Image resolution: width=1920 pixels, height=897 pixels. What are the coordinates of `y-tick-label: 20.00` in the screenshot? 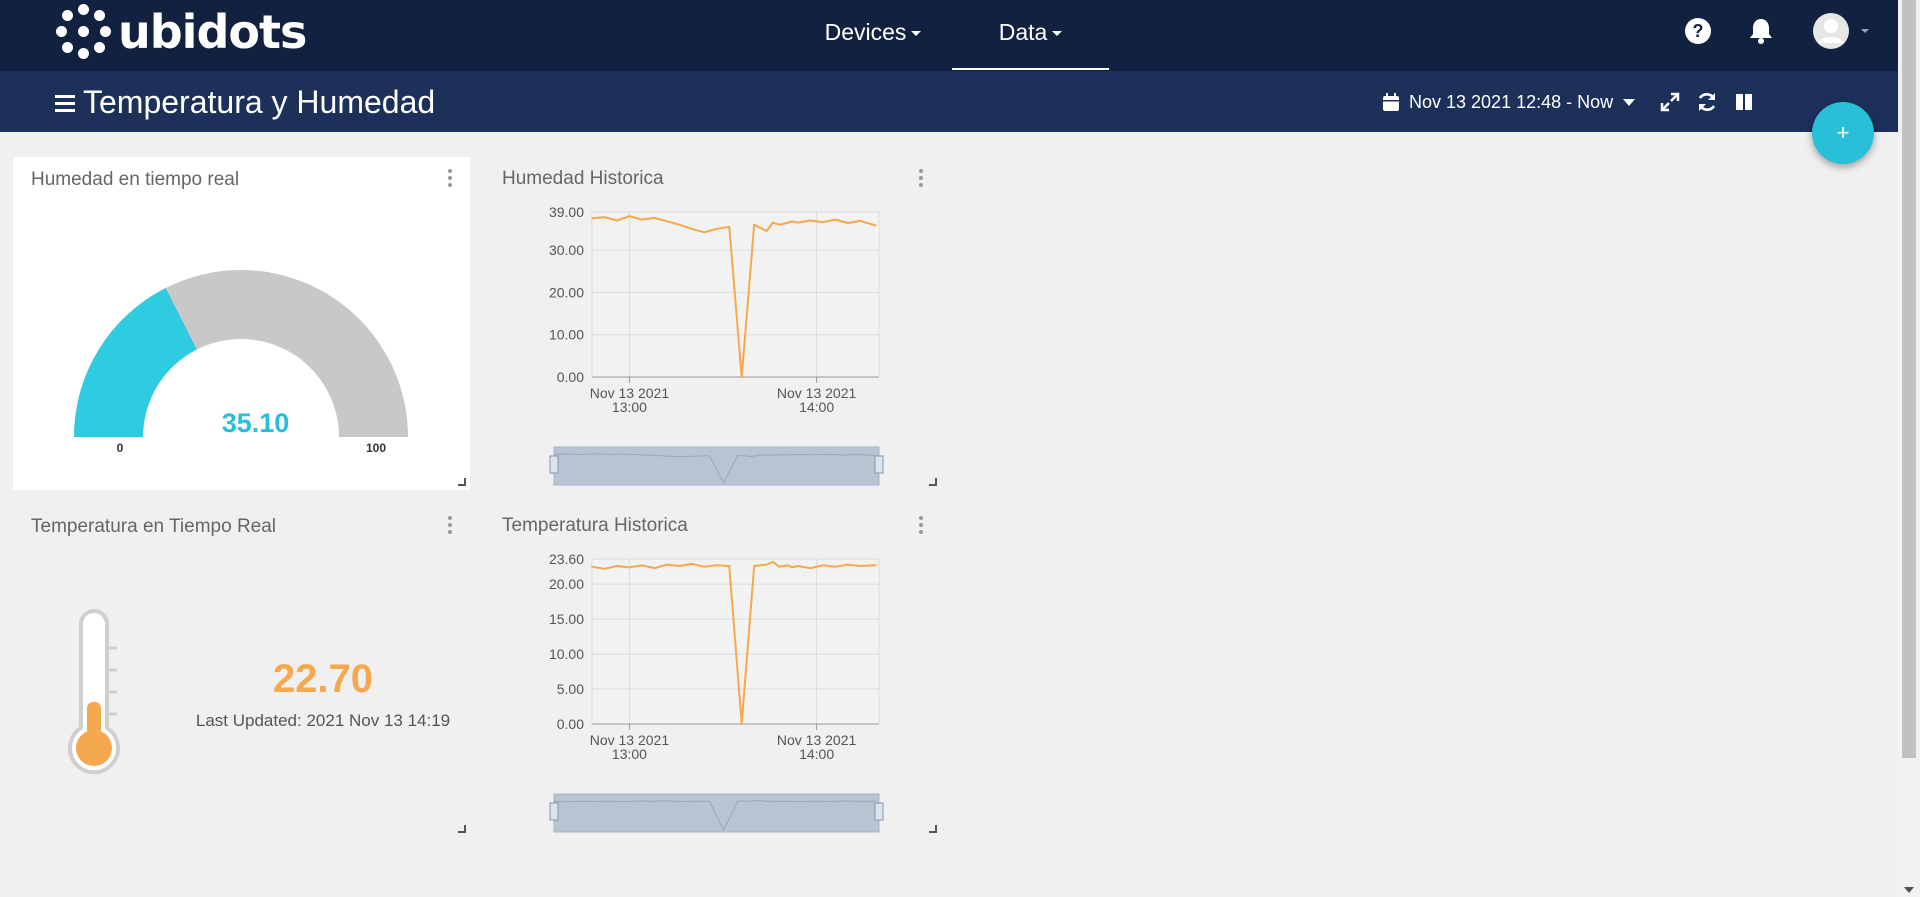 It's located at (566, 584).